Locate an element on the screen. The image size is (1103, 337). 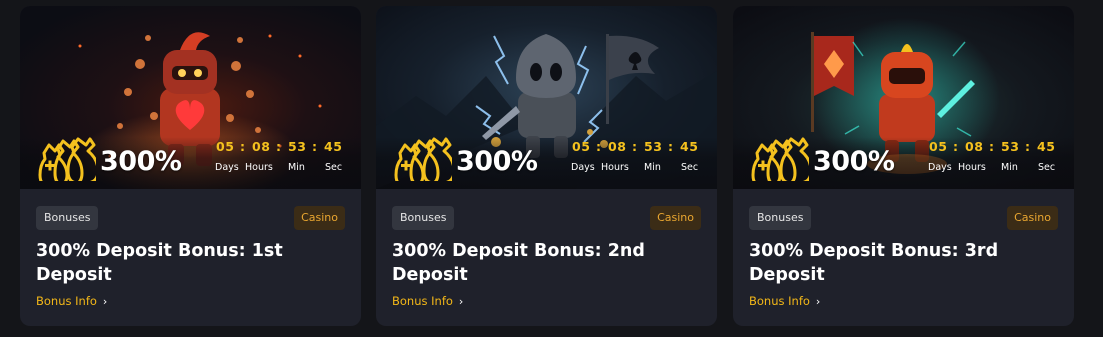
bonus-title: 300% Deposit Bonus: 1st Deposit is located at coordinates (186, 263).